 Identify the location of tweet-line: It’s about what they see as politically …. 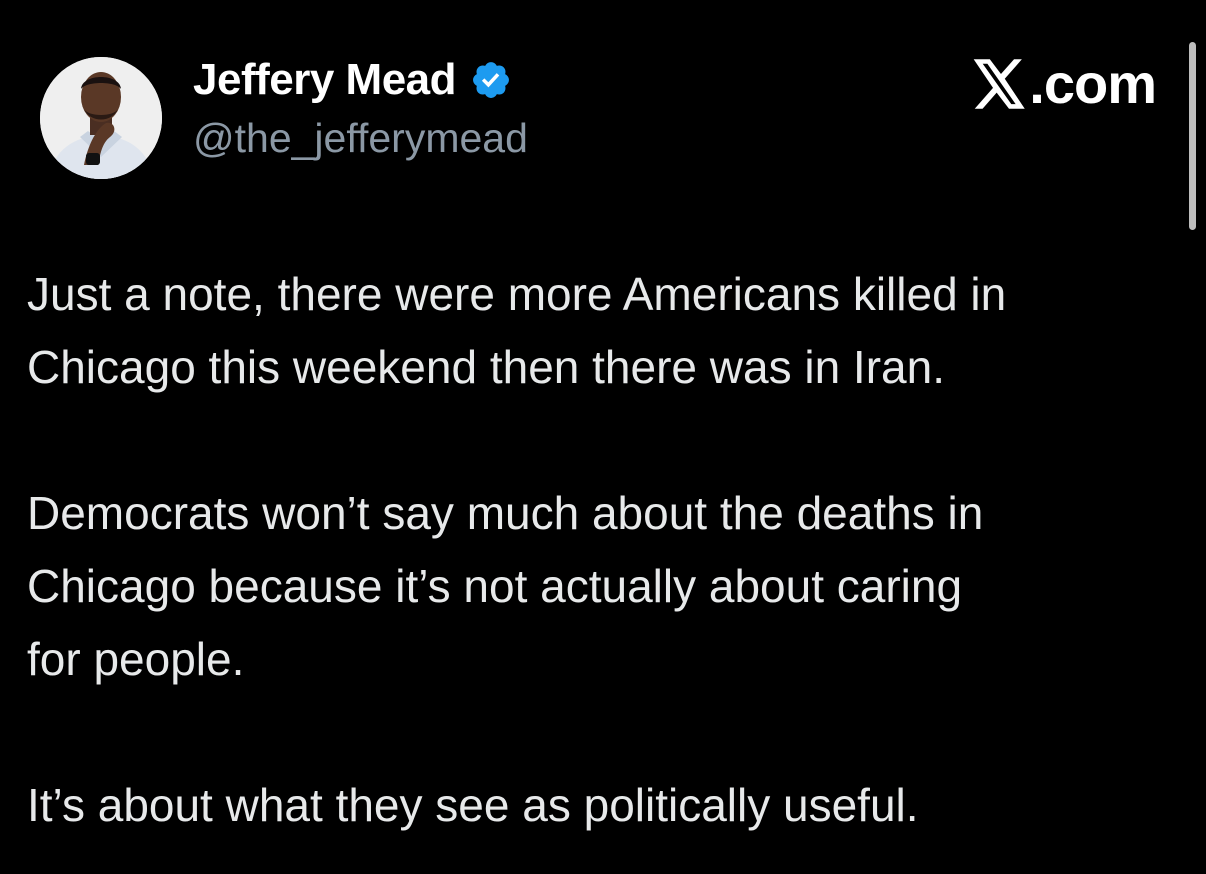
(473, 805).